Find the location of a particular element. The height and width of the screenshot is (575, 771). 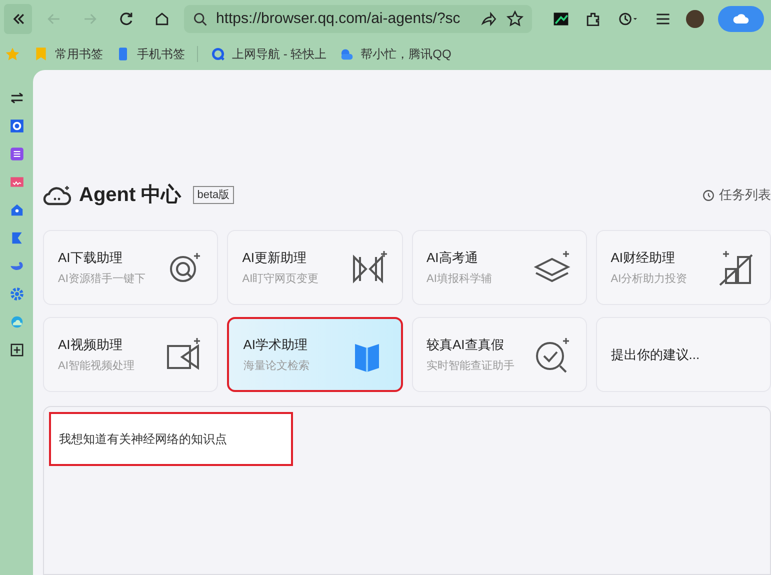

card-title: 较真AI查真假 is located at coordinates (465, 345).